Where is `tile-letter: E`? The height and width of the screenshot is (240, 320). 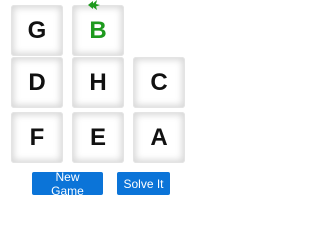 tile-letter: E is located at coordinates (97, 137).